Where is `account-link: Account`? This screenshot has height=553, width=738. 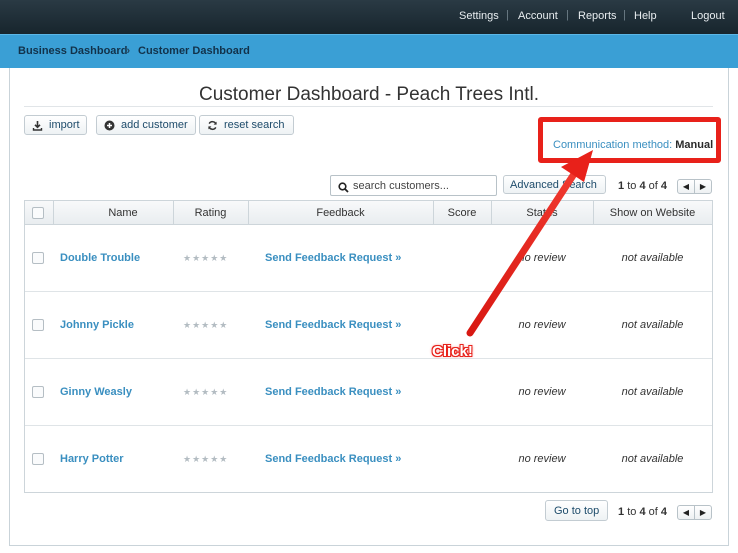 account-link: Account is located at coordinates (538, 16).